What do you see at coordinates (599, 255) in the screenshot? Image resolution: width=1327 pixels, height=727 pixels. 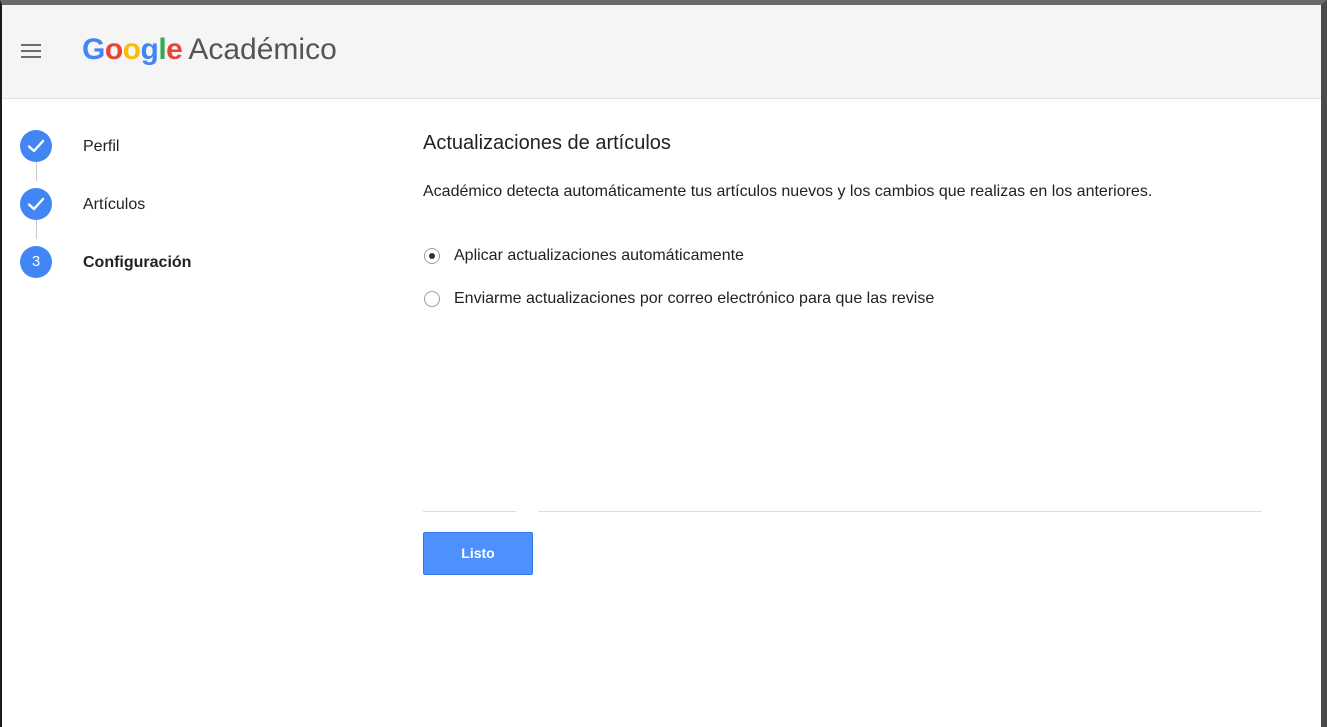 I see `radio-label: Aplicar actualizaciones automáticamente` at bounding box center [599, 255].